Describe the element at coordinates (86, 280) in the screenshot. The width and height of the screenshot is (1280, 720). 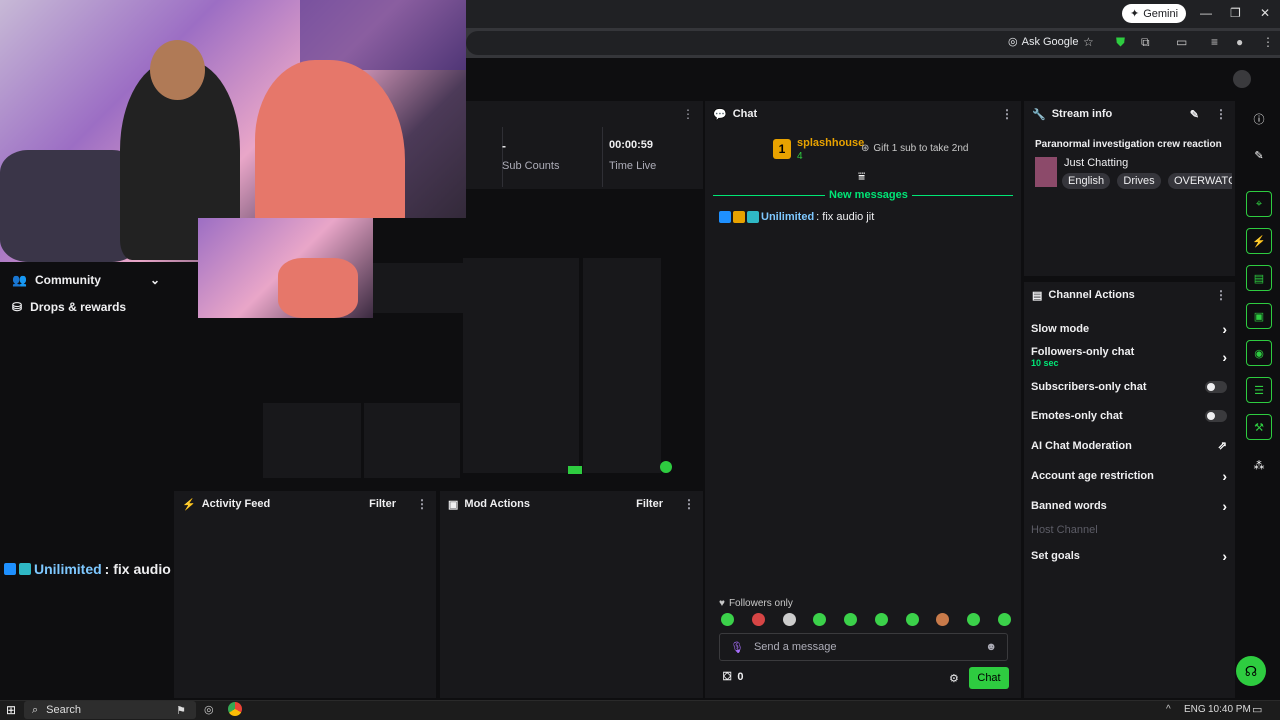
I see `sidebar-item-community: 👥 Community ⌄` at that location.